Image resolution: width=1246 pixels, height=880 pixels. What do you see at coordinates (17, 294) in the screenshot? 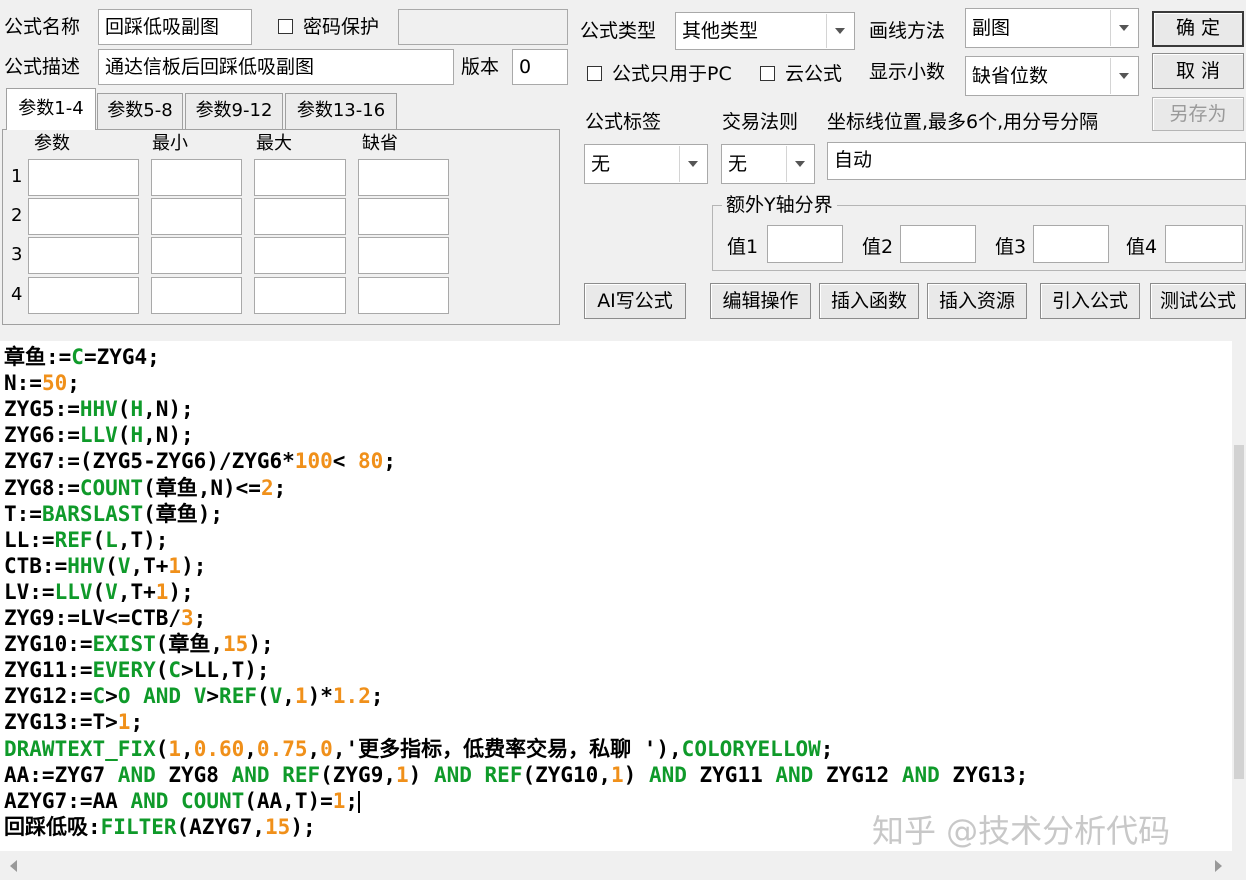
I see `param-row-number: 4` at bounding box center [17, 294].